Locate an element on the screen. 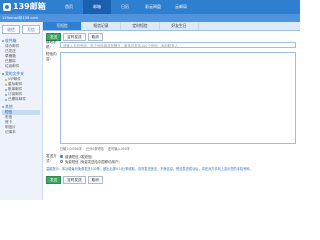 The width and height of the screenshot is (320, 240). schedule-send-button-bottom: 定时发送 is located at coordinates (74, 179).